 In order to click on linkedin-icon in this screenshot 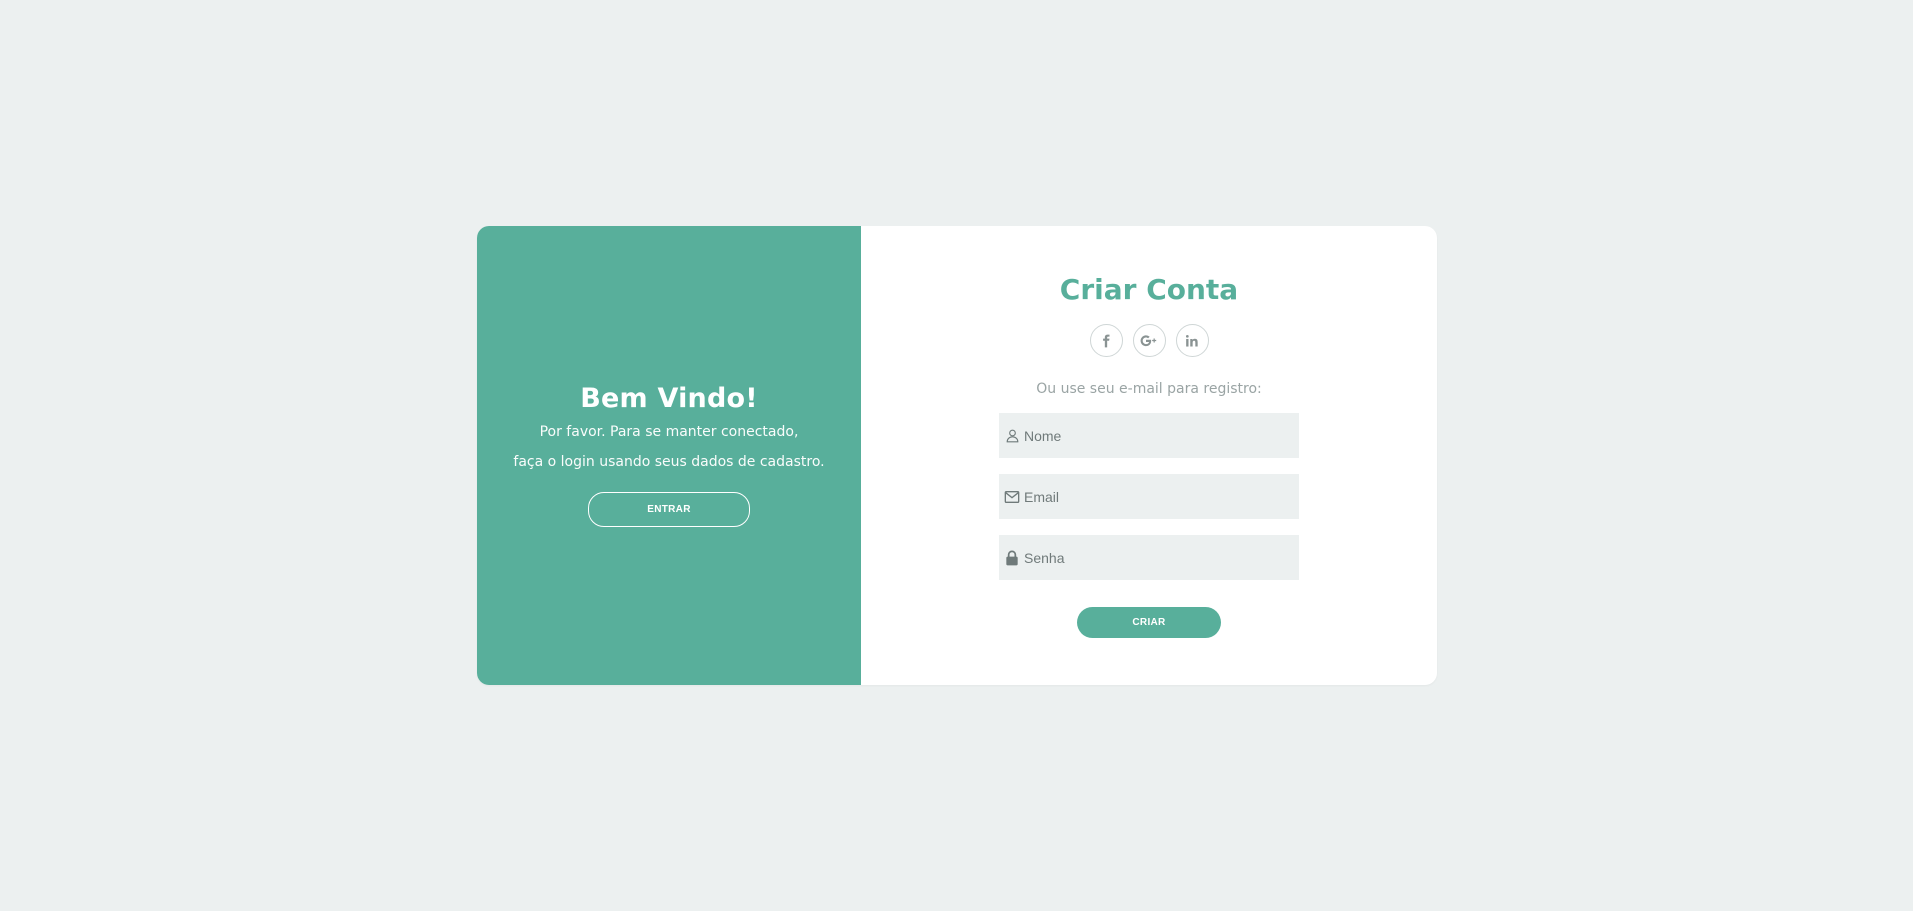, I will do `click(1192, 341)`.